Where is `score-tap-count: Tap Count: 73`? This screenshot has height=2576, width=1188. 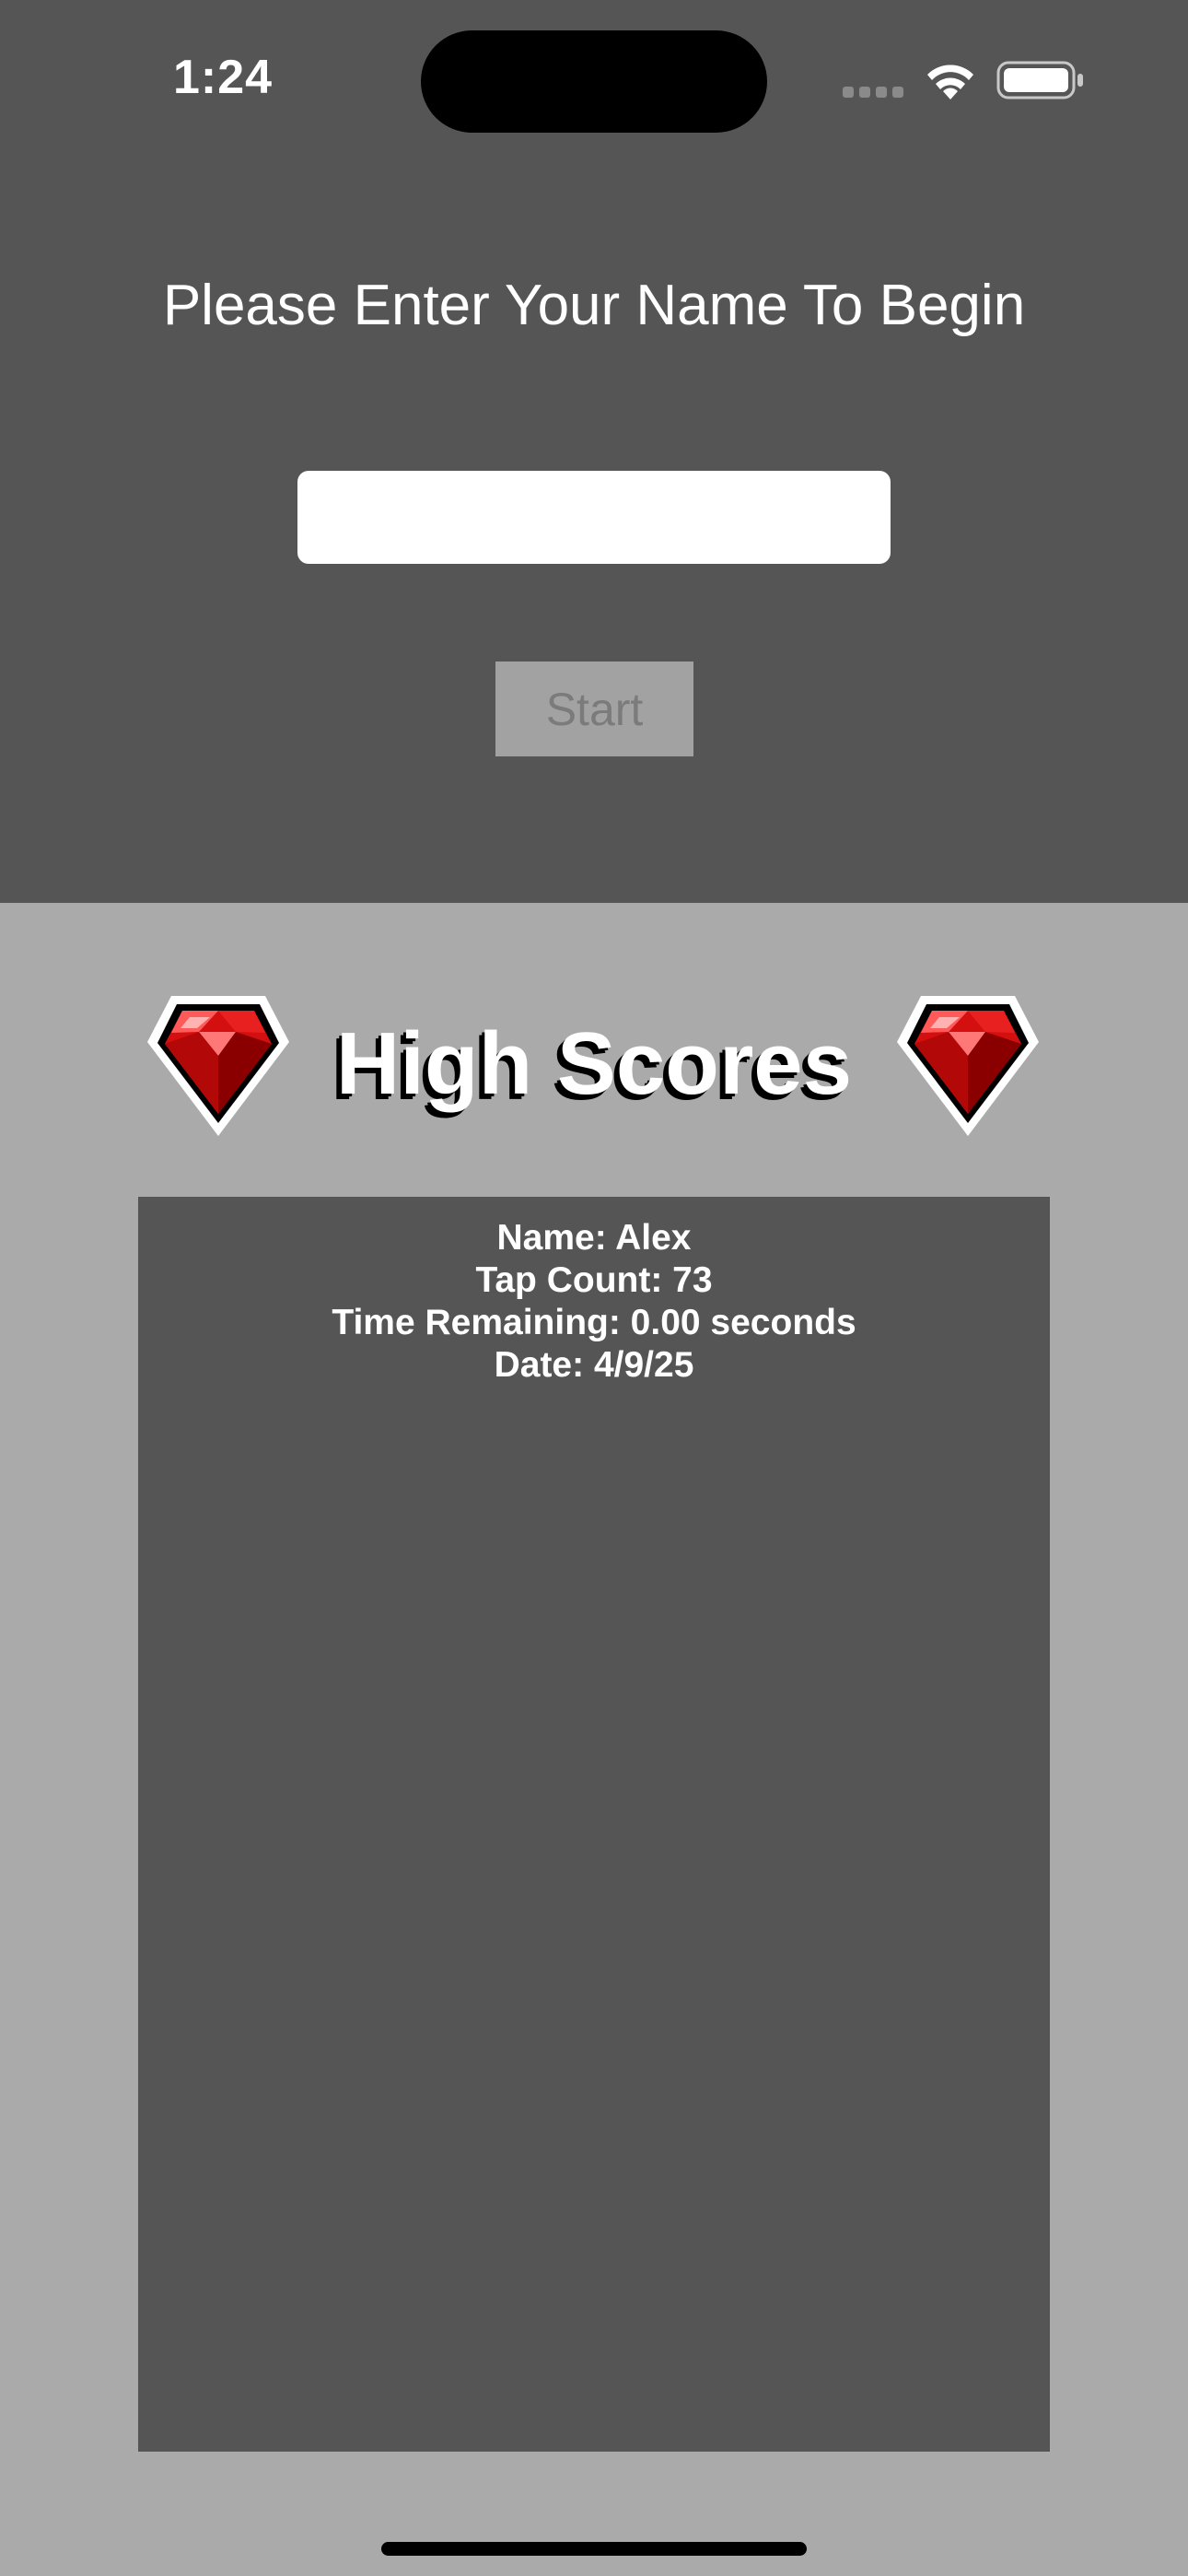 score-tap-count: Tap Count: 73 is located at coordinates (594, 1280).